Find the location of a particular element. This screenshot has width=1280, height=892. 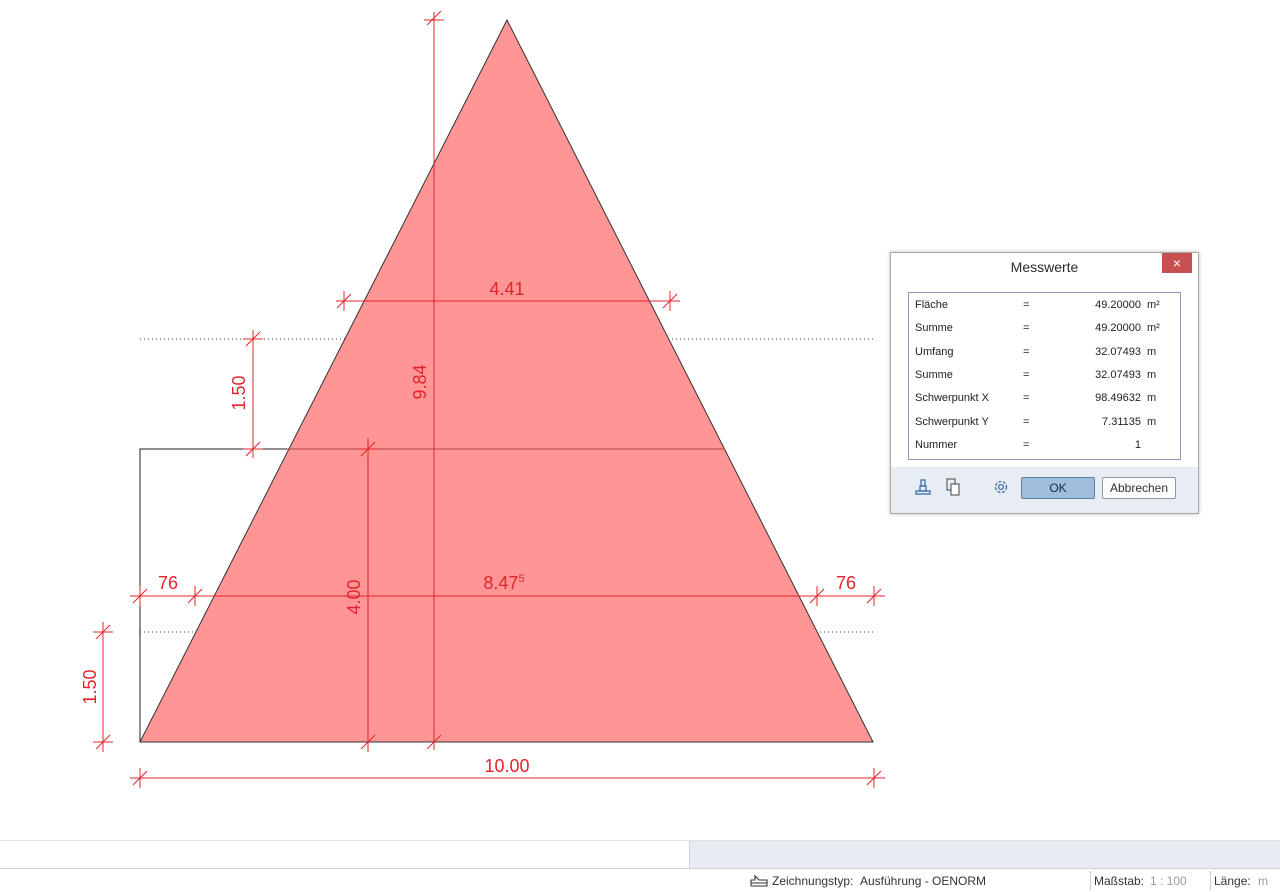

dimension-side-left: 76 is located at coordinates (168, 583).